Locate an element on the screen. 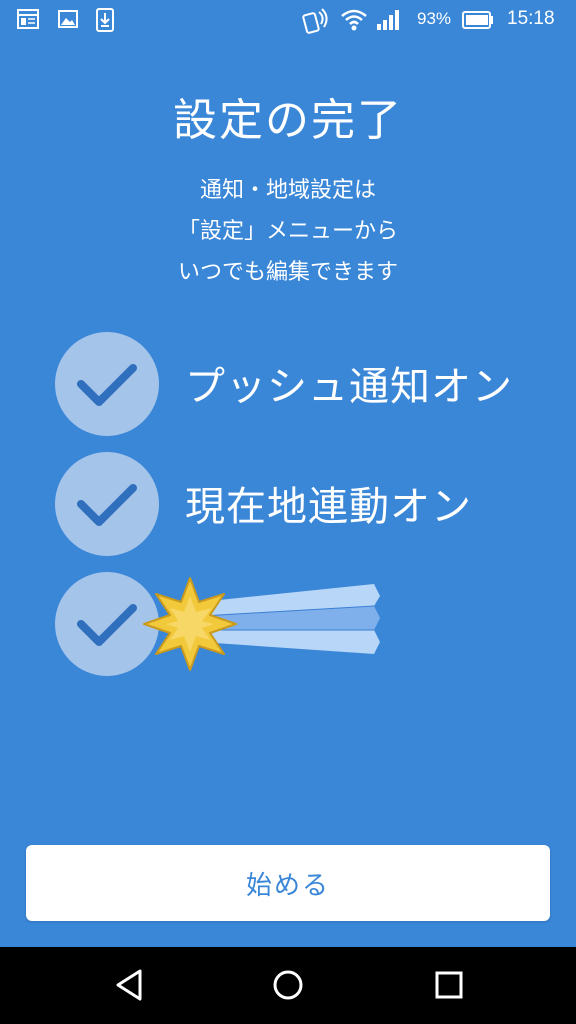 The height and width of the screenshot is (1024, 576). battery-percent: 93% is located at coordinates (434, 18).